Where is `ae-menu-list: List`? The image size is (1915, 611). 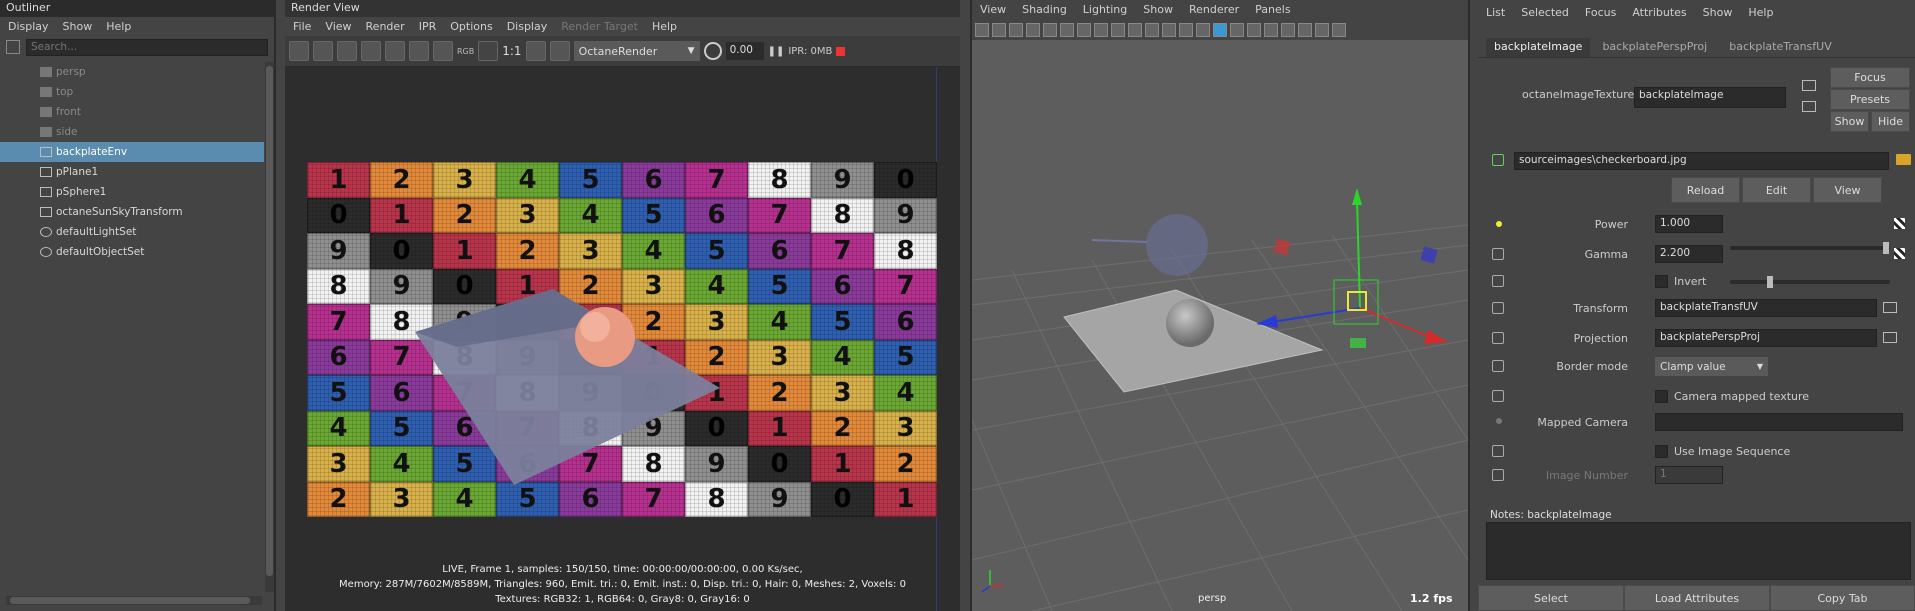
ae-menu-list: List is located at coordinates (1495, 12).